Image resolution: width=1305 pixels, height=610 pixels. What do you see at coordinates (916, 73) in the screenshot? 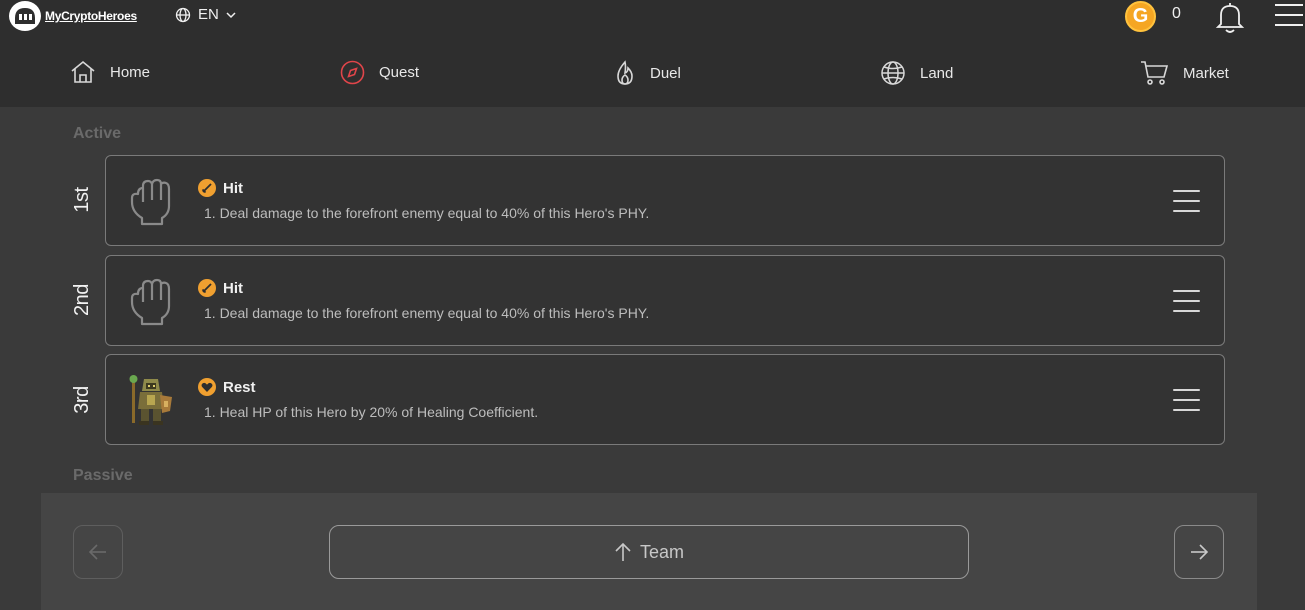
I see `nav-land: Land` at bounding box center [916, 73].